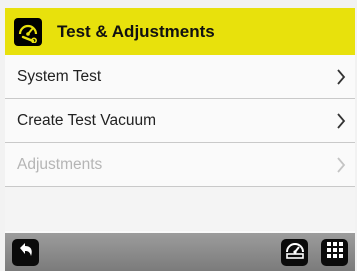  Describe the element at coordinates (86, 120) in the screenshot. I see `menu-item-label: Create Test Vacuum` at that location.